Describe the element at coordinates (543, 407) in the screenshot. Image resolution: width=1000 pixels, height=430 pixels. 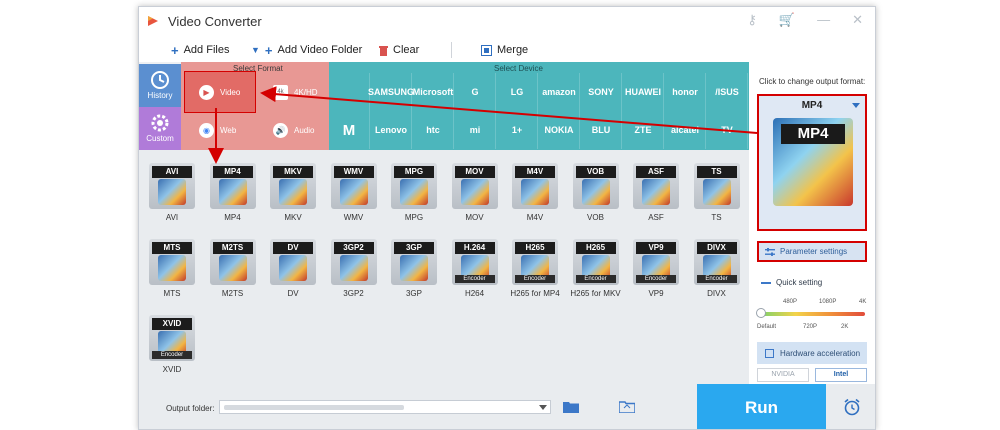
I see `output-folder-dropdown-icon` at that location.